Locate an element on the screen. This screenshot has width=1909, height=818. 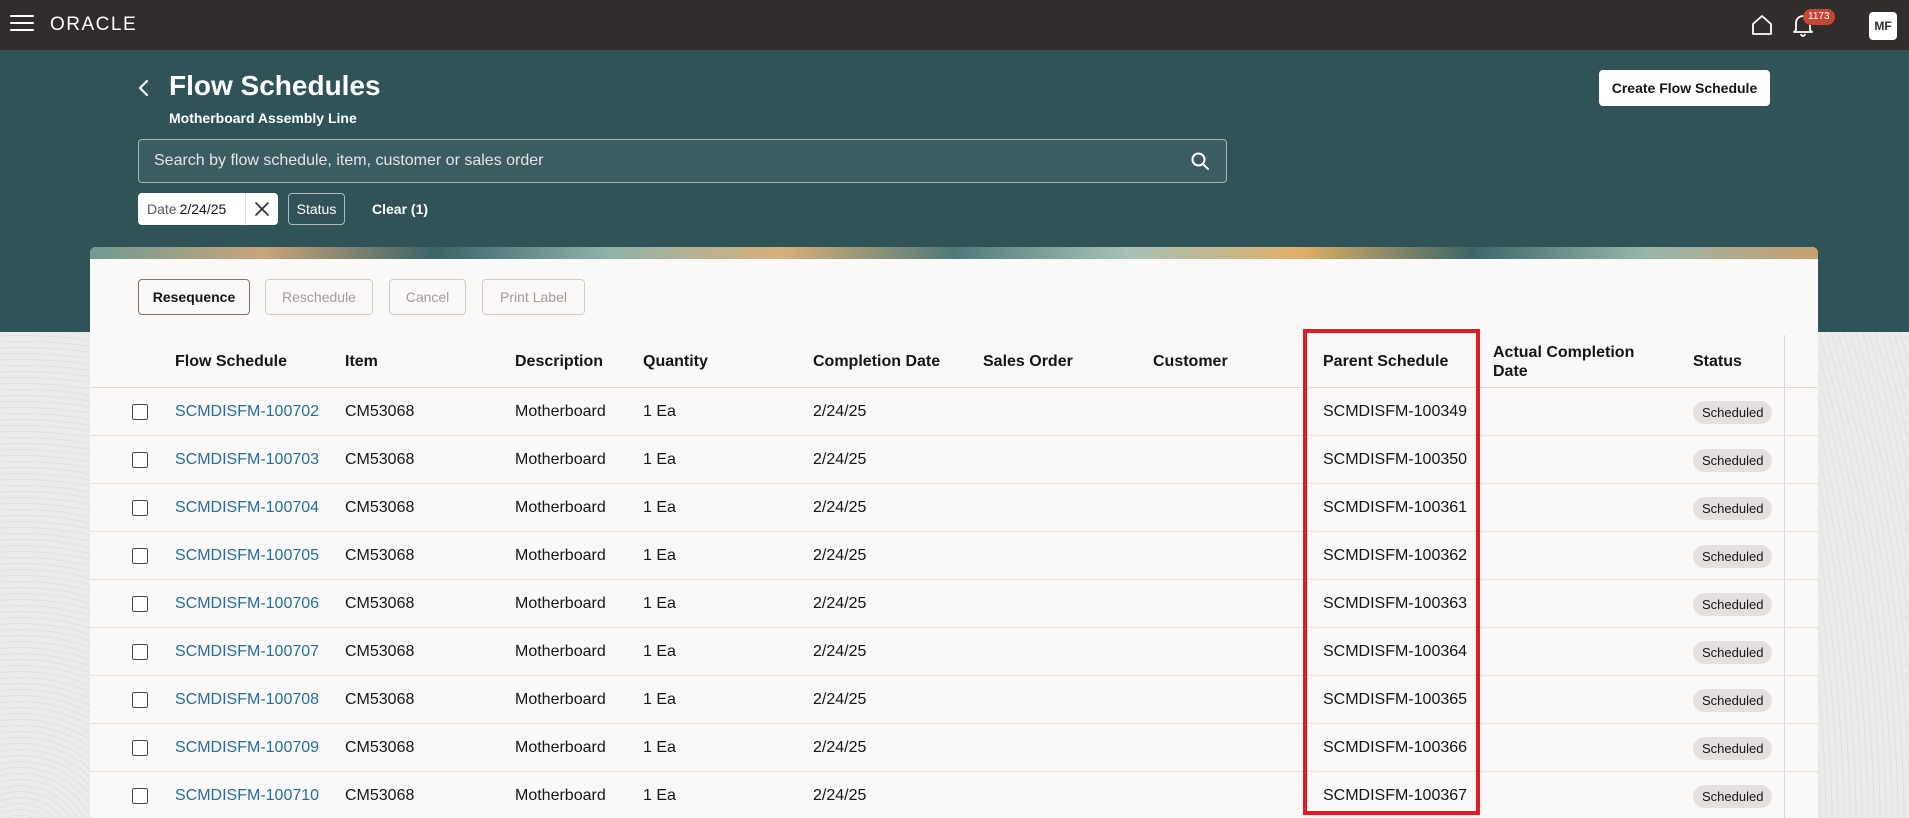
flow-schedule-link: SCMDISFM-100703 is located at coordinates (247, 460).